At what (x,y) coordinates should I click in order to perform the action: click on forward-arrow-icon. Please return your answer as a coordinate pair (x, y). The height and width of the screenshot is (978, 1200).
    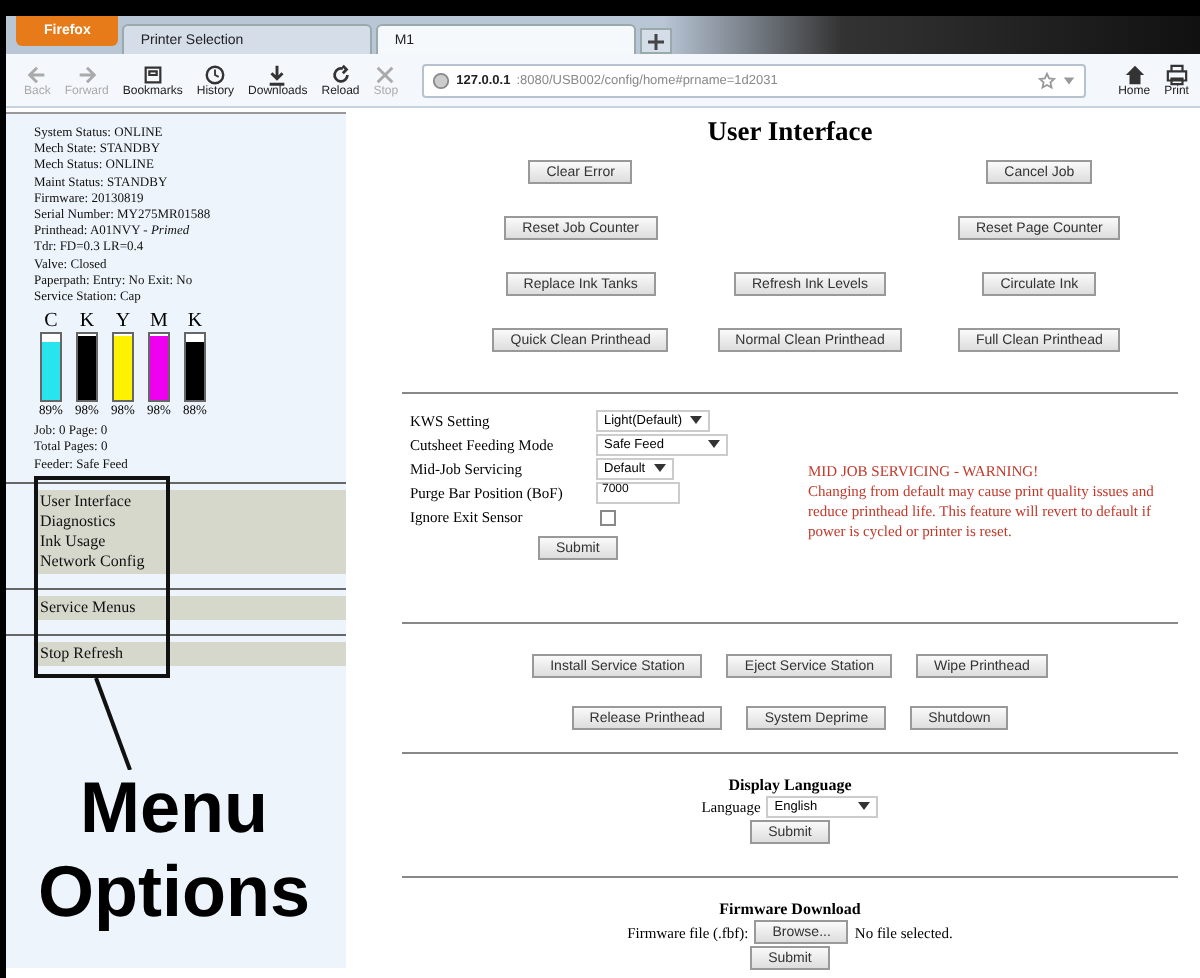
    Looking at the image, I should click on (86, 74).